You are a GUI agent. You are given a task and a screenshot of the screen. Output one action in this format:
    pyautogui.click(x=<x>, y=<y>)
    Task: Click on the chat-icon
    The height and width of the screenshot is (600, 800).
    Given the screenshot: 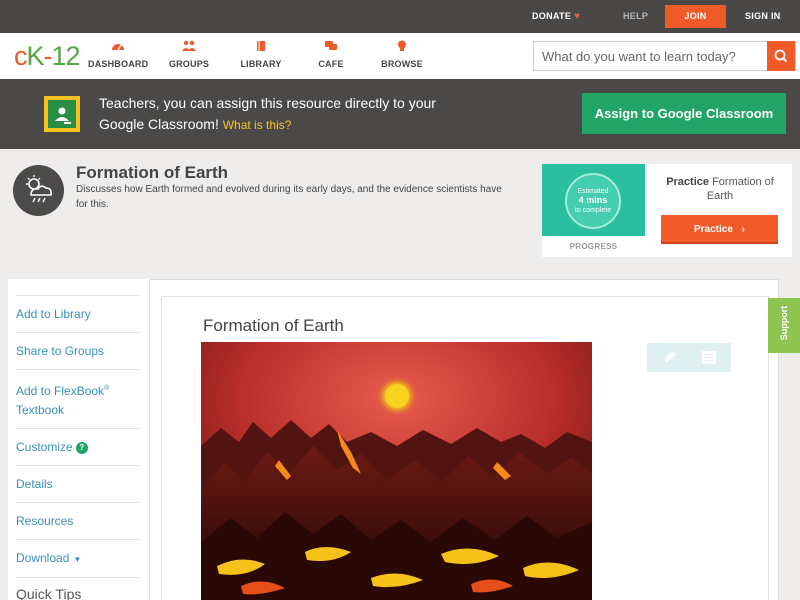 What is the action you would take?
    pyautogui.click(x=331, y=45)
    